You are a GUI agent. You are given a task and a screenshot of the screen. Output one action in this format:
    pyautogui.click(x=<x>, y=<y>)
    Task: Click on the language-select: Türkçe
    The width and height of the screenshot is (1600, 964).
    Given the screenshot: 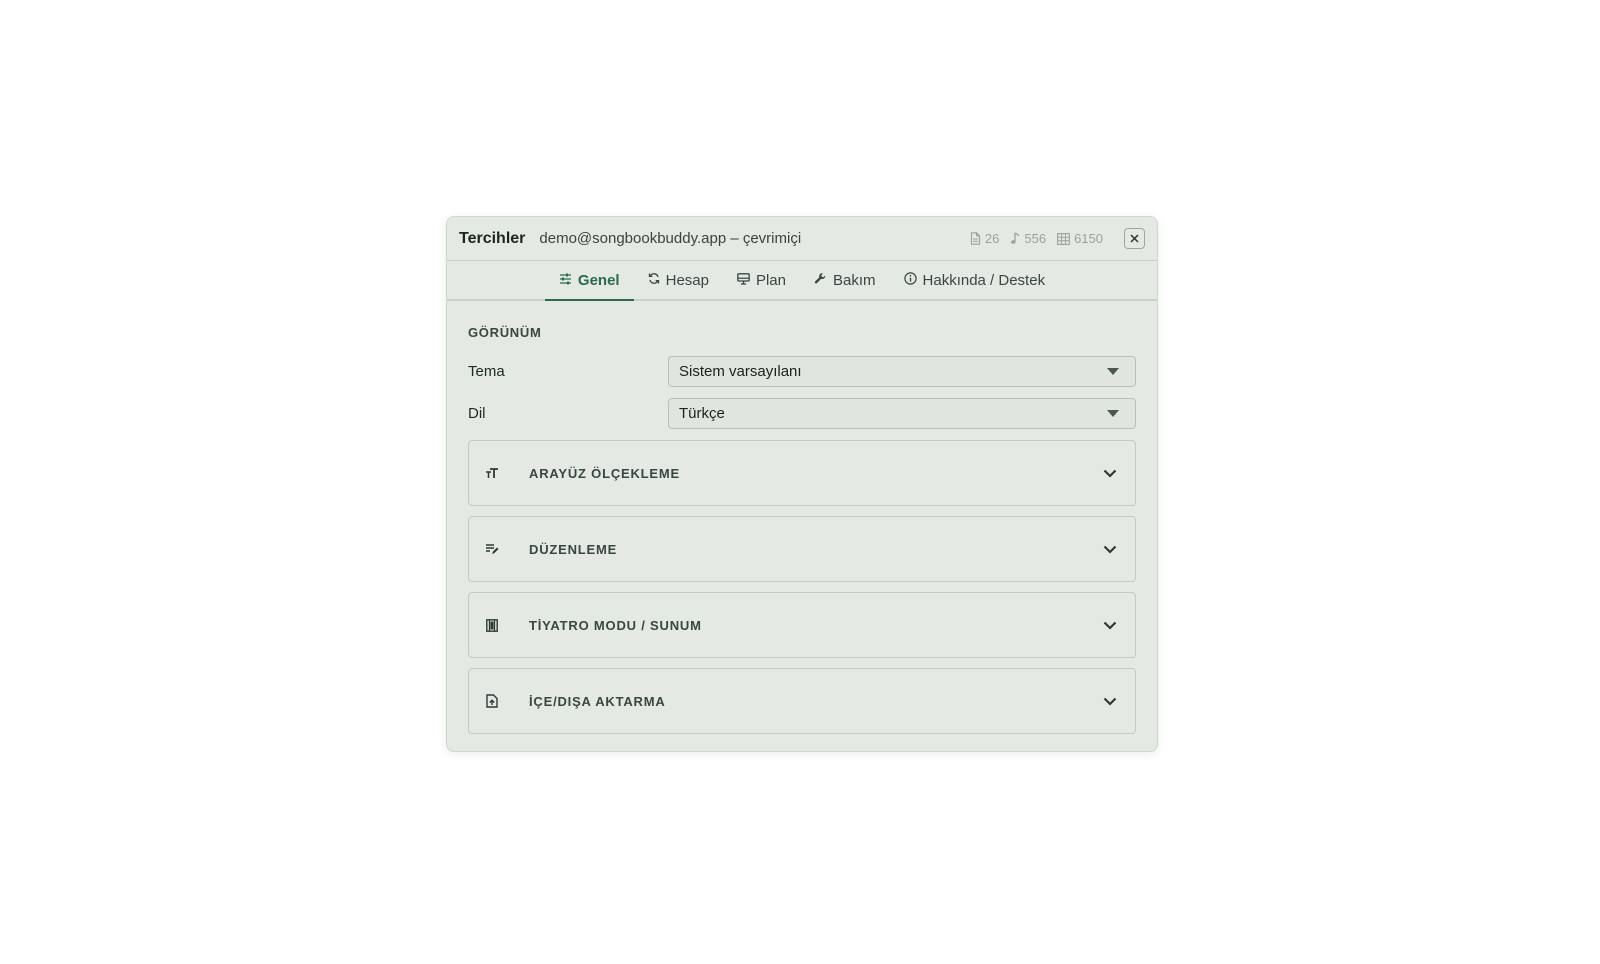 What is the action you would take?
    pyautogui.click(x=902, y=413)
    